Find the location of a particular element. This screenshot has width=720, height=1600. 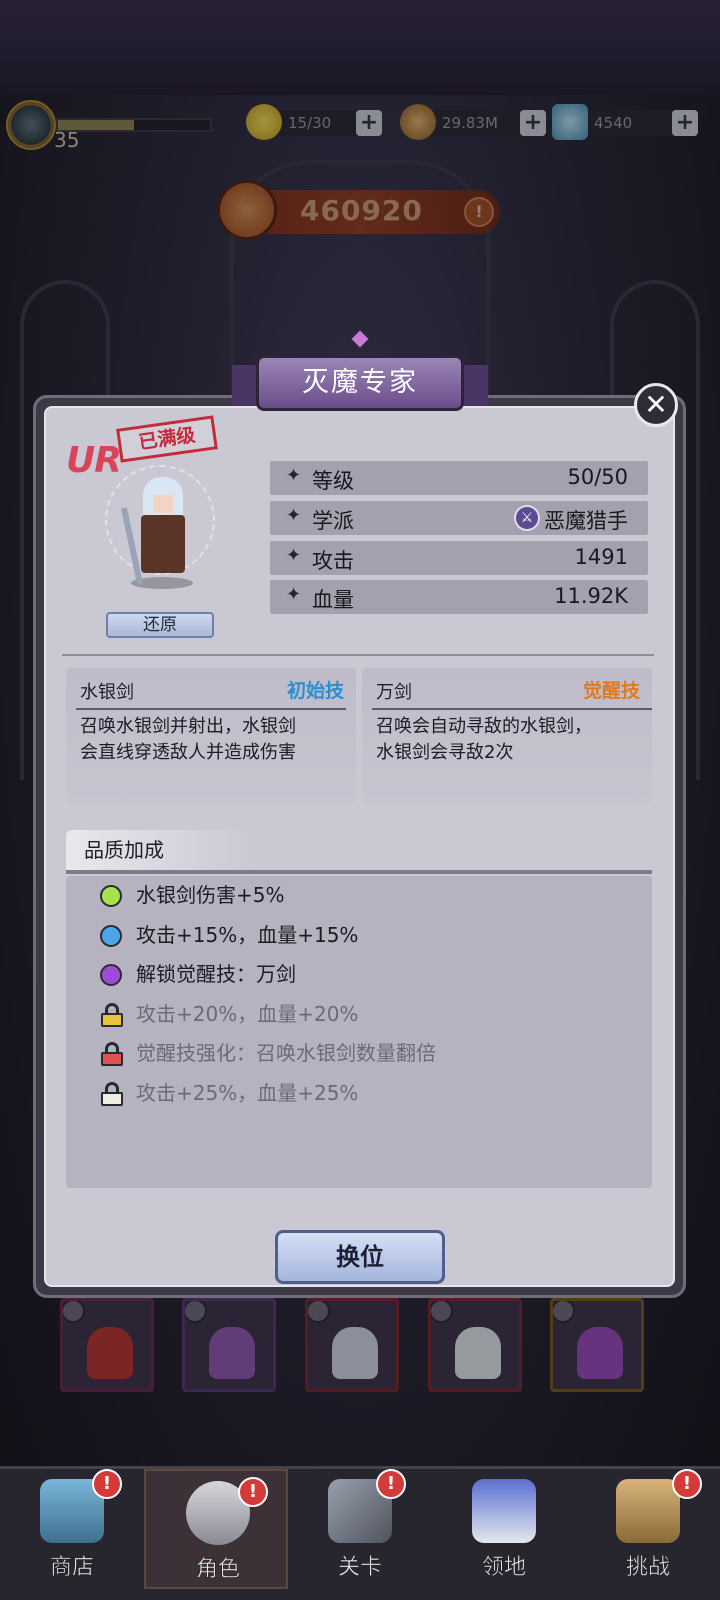

nav-challenge: ! 挑战 is located at coordinates (648, 1529).